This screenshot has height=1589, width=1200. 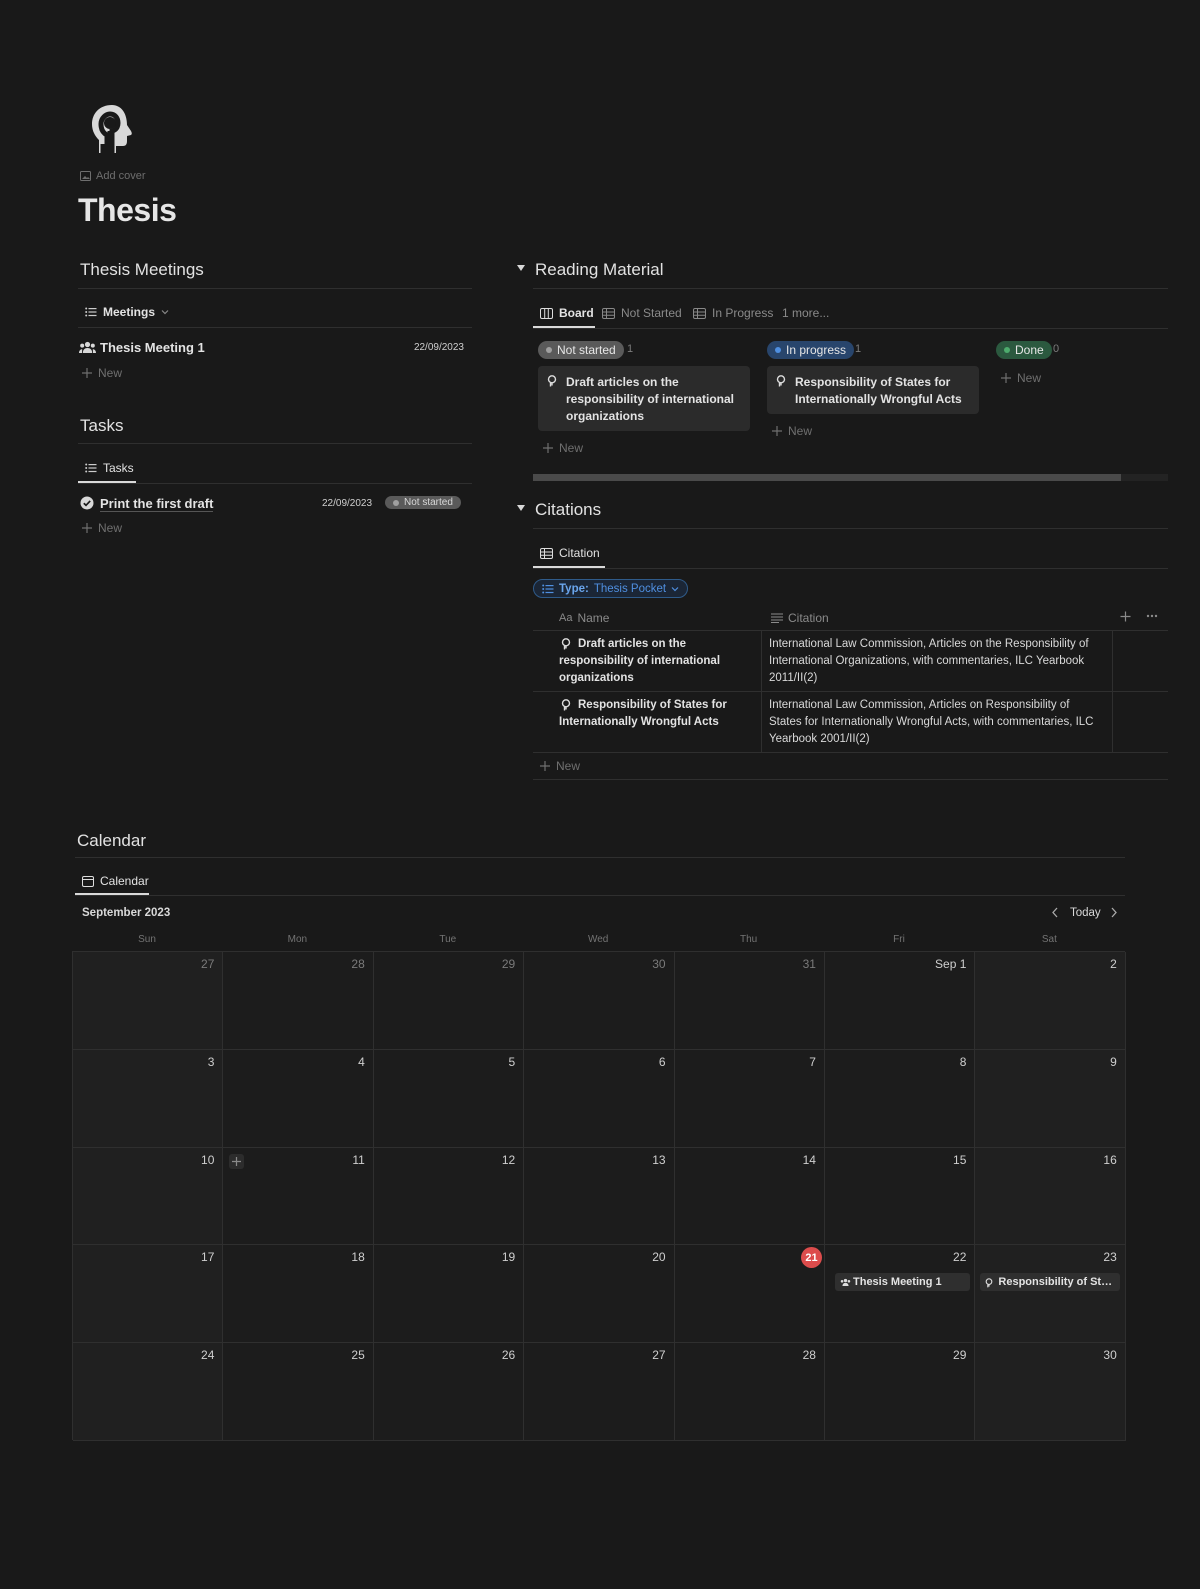 I want to click on calendar-day-cell: 3, so click(x=148, y=1098).